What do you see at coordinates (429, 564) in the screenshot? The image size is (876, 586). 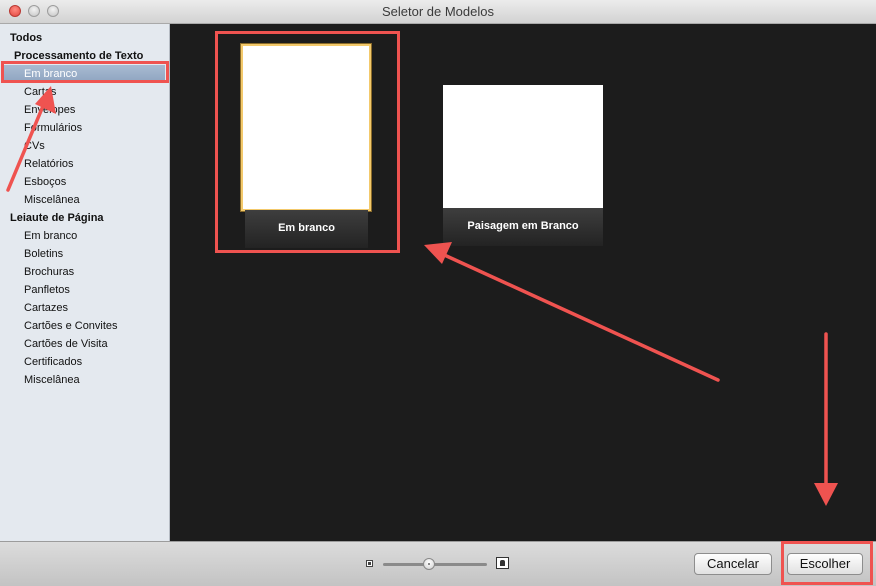 I see `zoom-slider-knob` at bounding box center [429, 564].